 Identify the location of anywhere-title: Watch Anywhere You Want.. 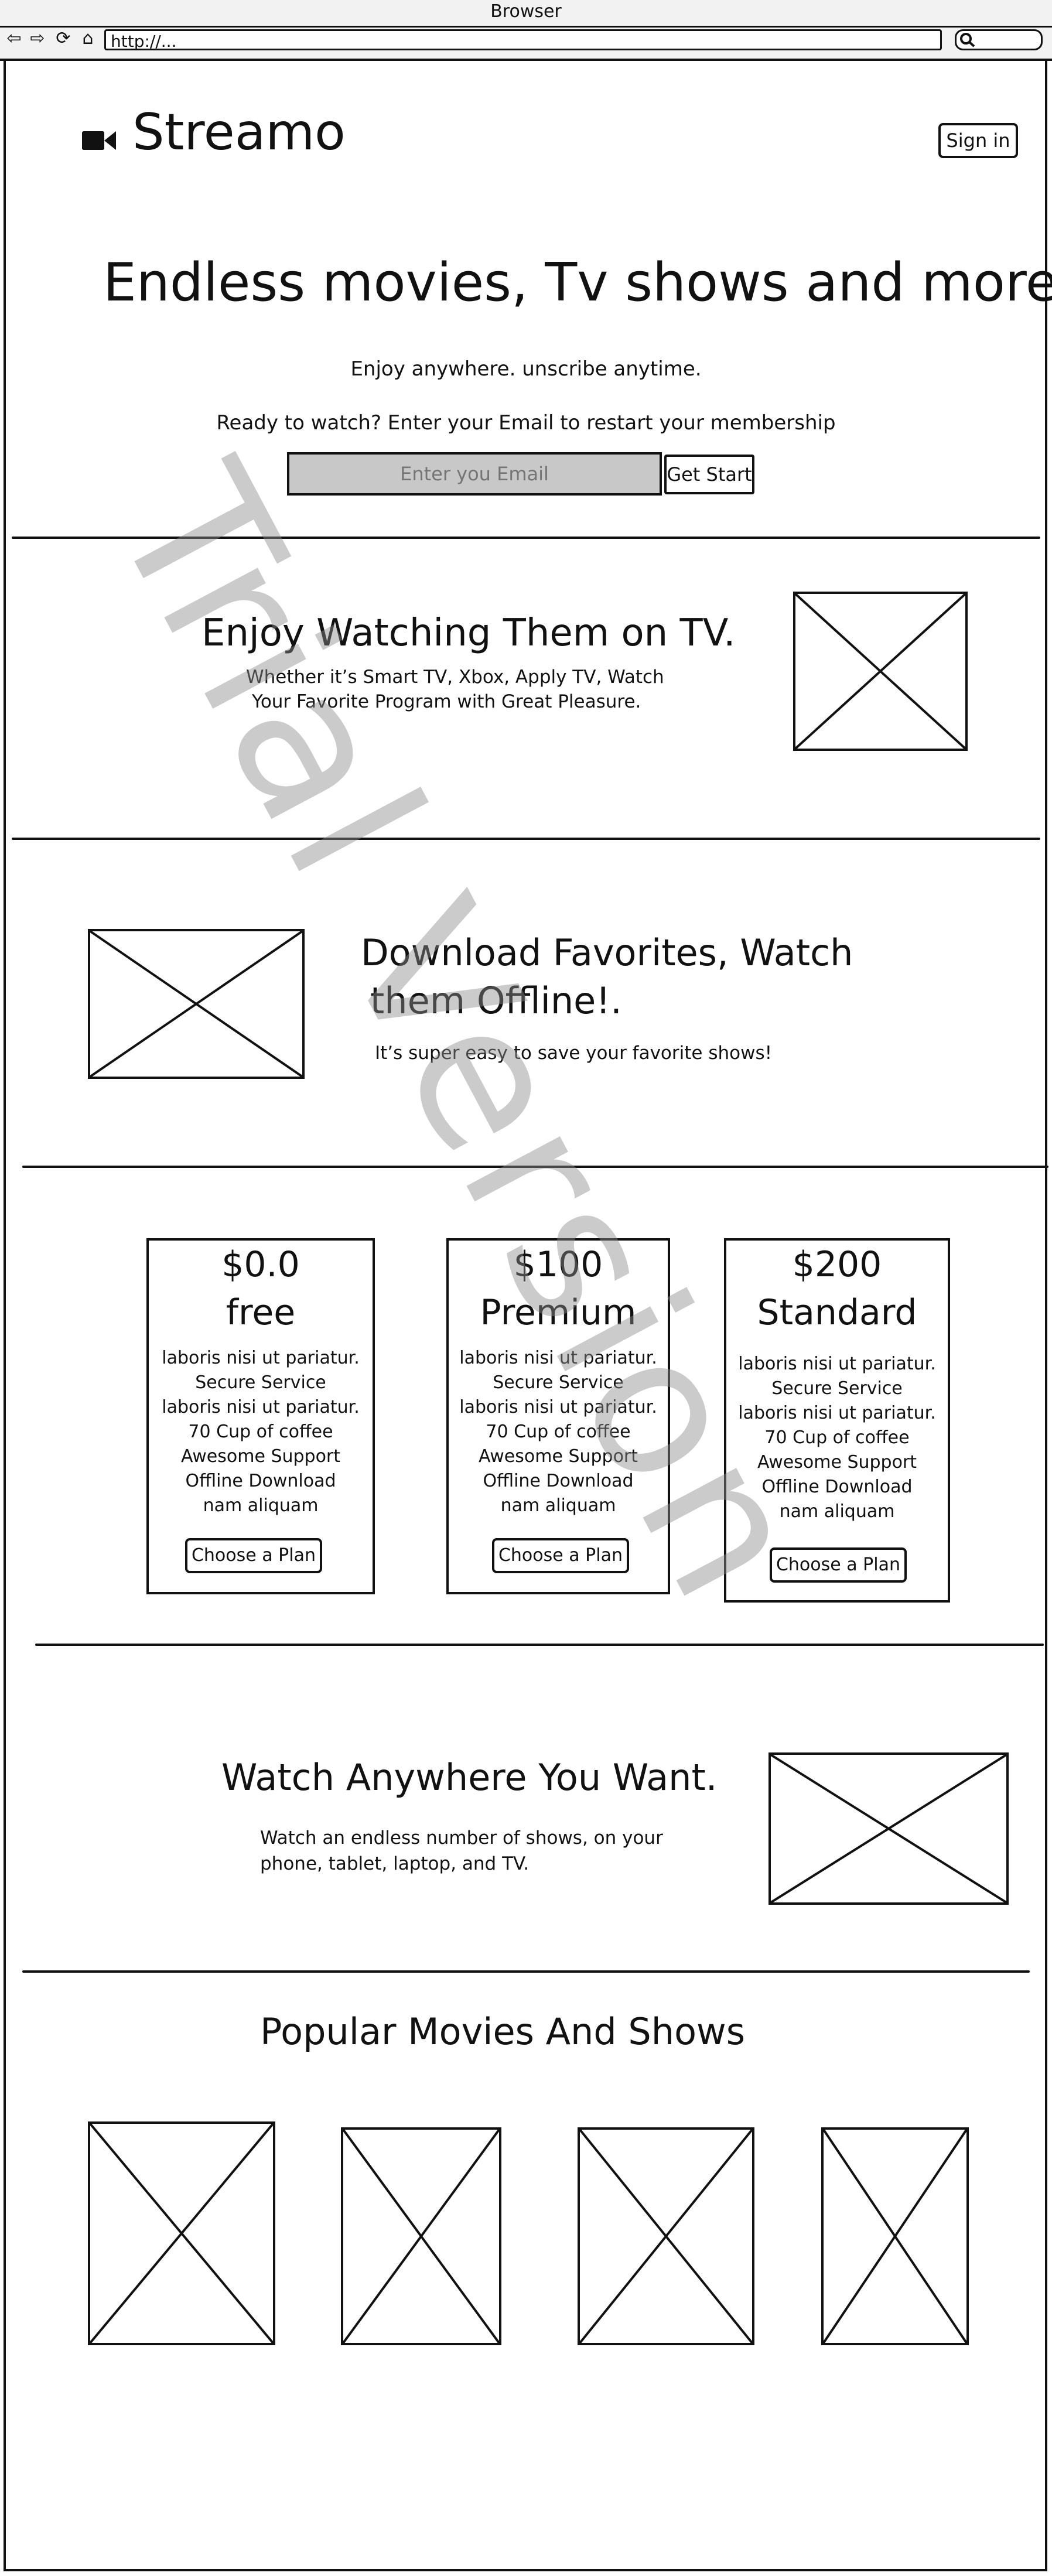
(470, 1778).